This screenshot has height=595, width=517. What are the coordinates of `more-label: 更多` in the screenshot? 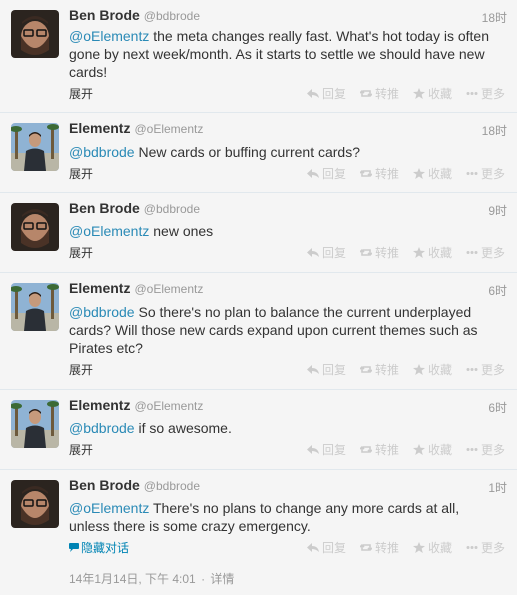 It's located at (492, 370).